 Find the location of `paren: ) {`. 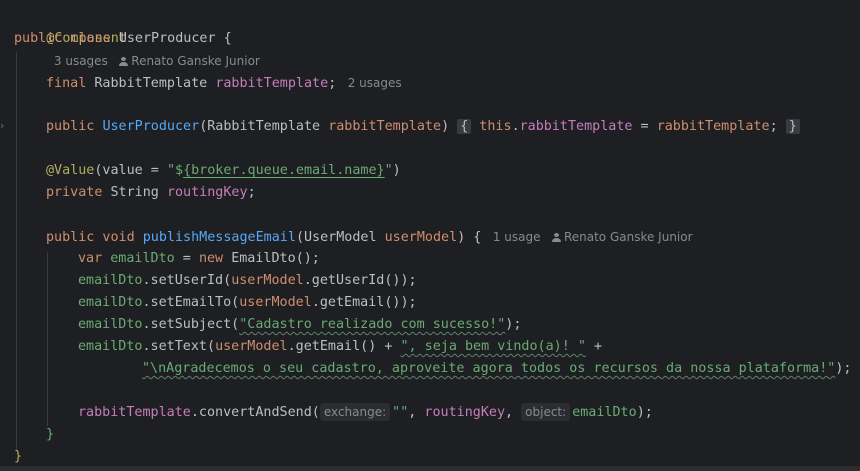

paren: ) { is located at coordinates (469, 237).